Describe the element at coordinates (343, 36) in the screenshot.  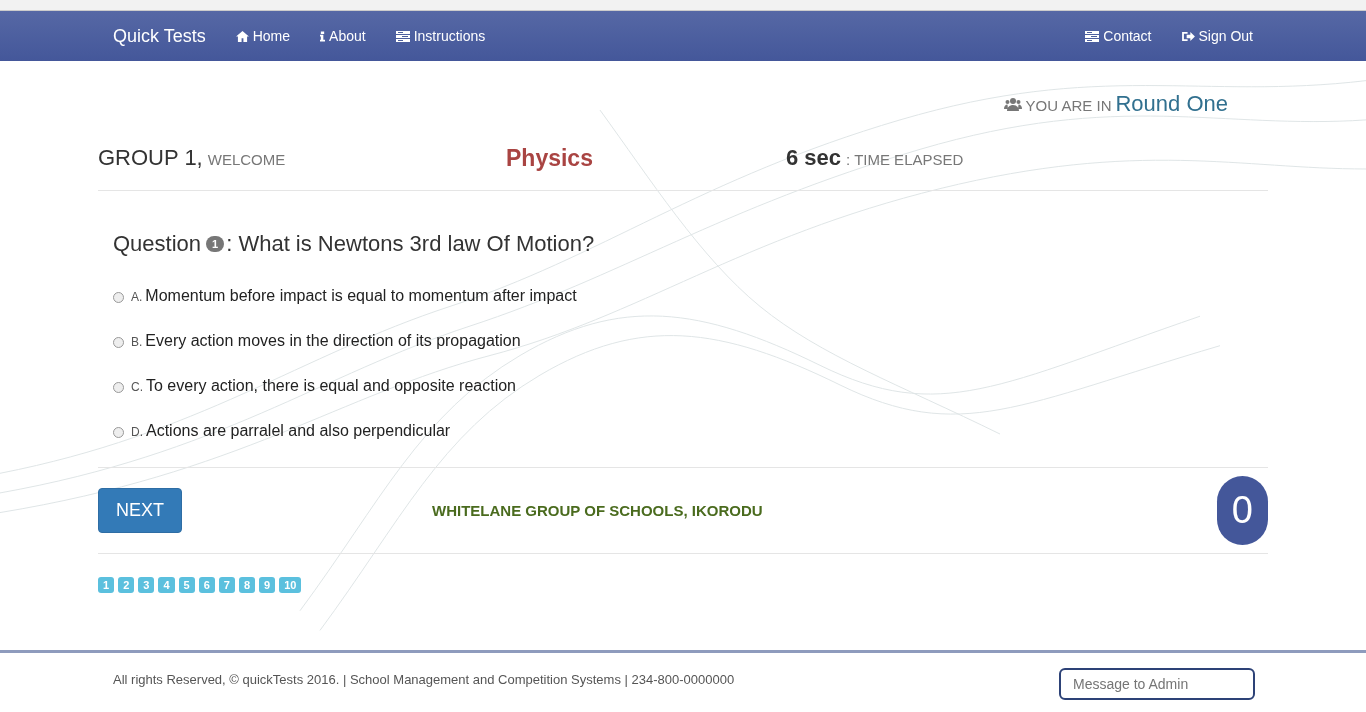
I see `nav-link: About` at that location.